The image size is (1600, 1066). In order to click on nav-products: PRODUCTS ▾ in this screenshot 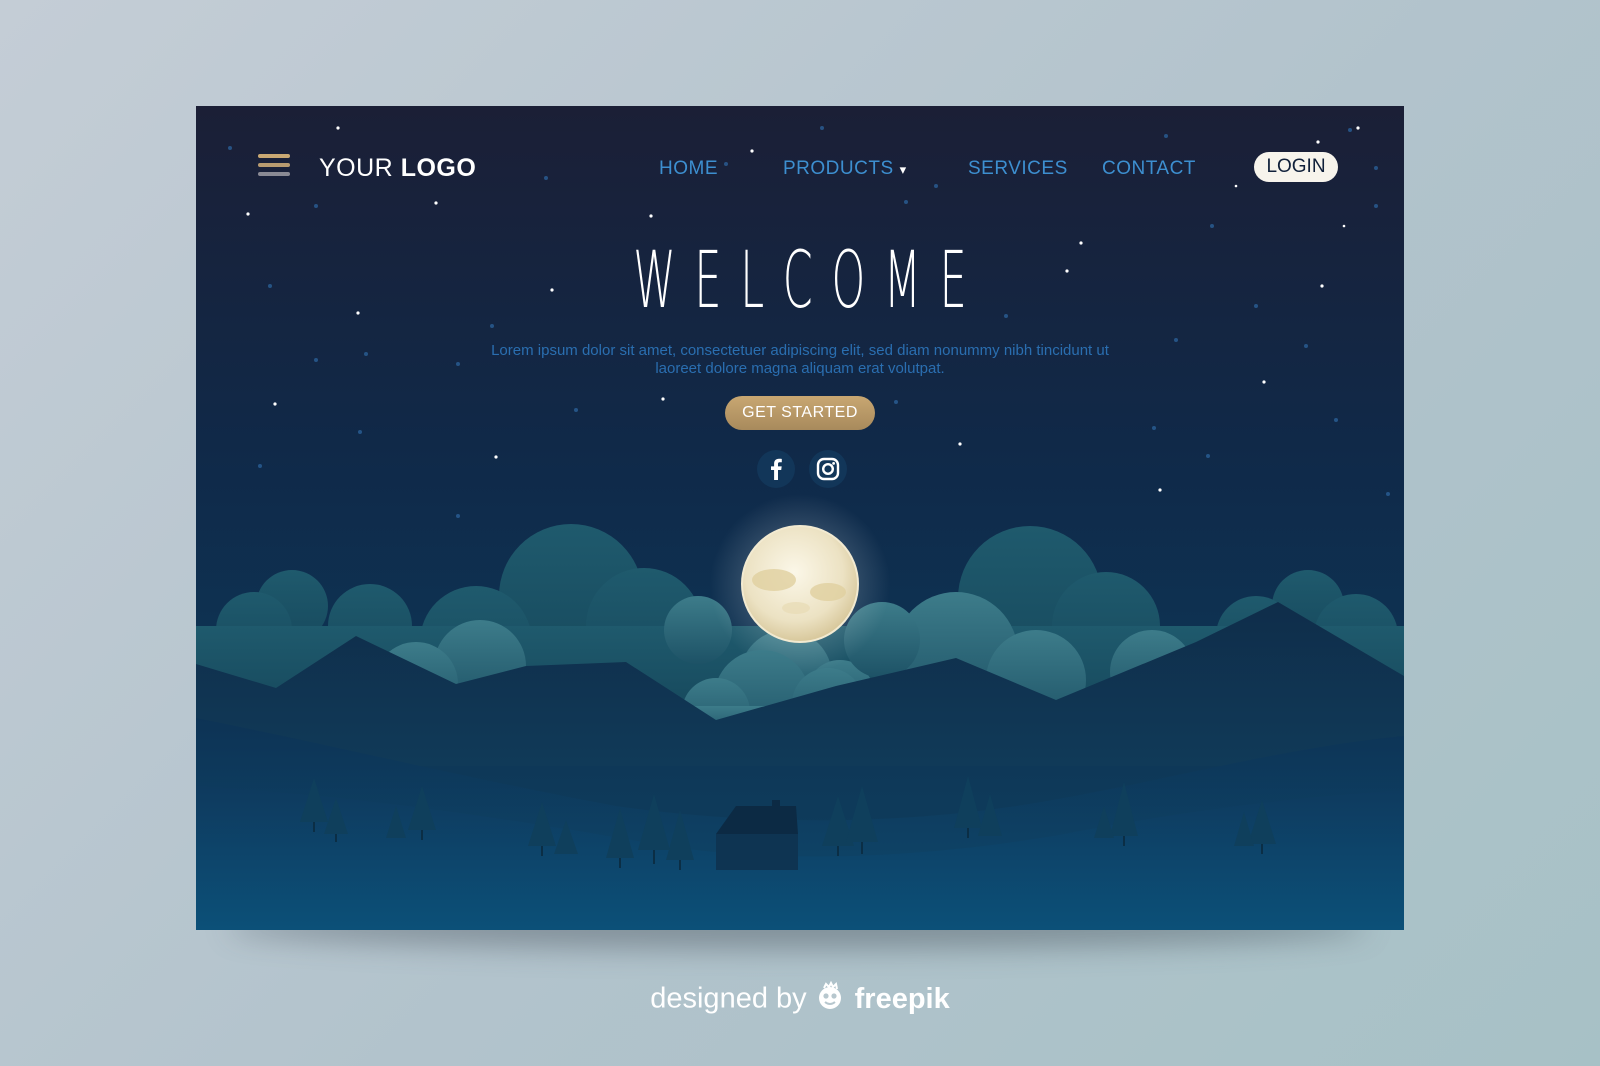, I will do `click(845, 169)`.